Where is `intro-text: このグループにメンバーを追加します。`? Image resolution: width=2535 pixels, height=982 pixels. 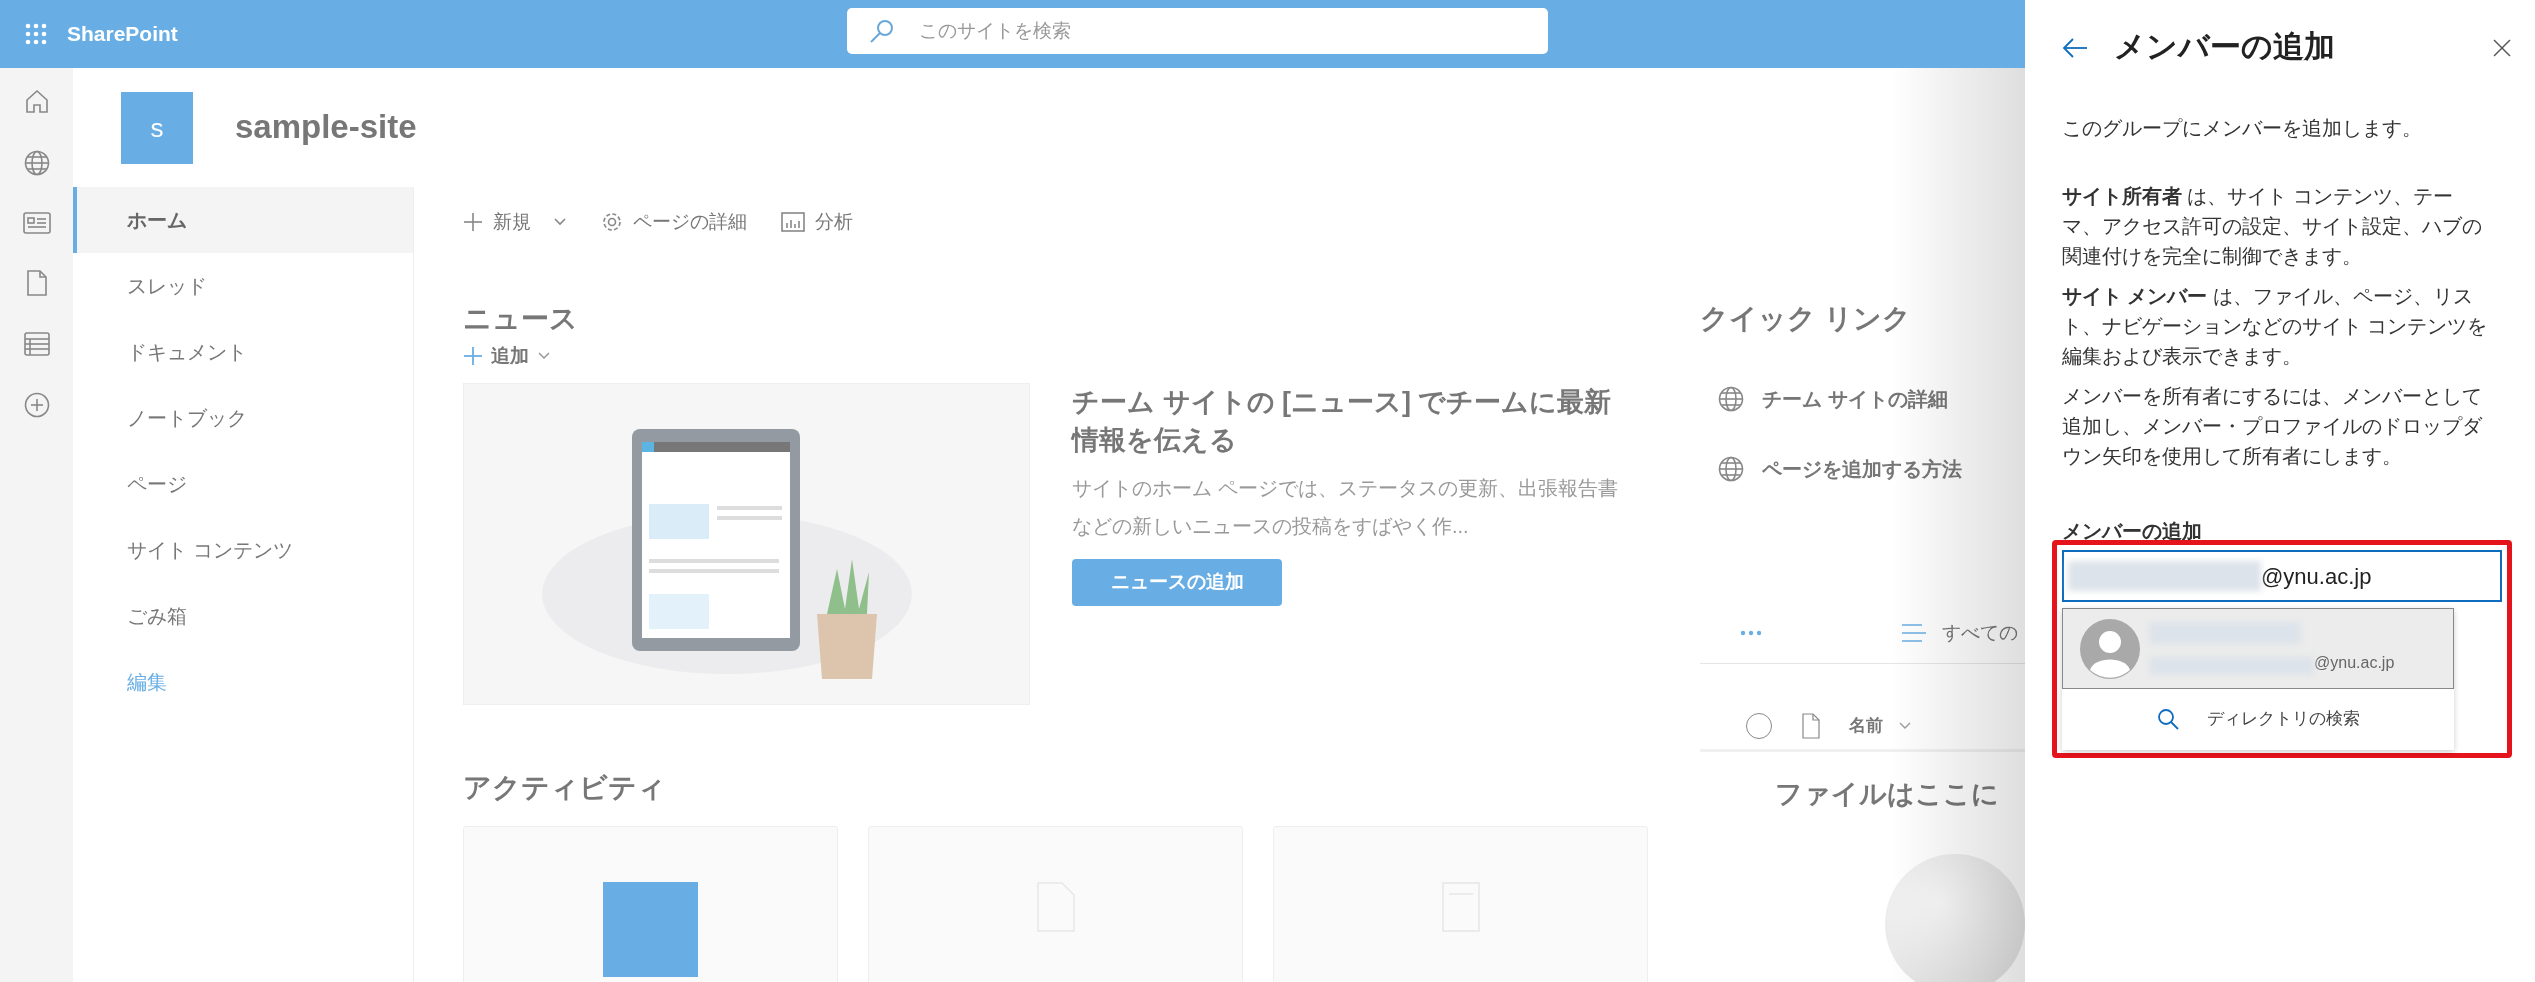 intro-text: このグループにメンバーを追加します。 is located at coordinates (2242, 128).